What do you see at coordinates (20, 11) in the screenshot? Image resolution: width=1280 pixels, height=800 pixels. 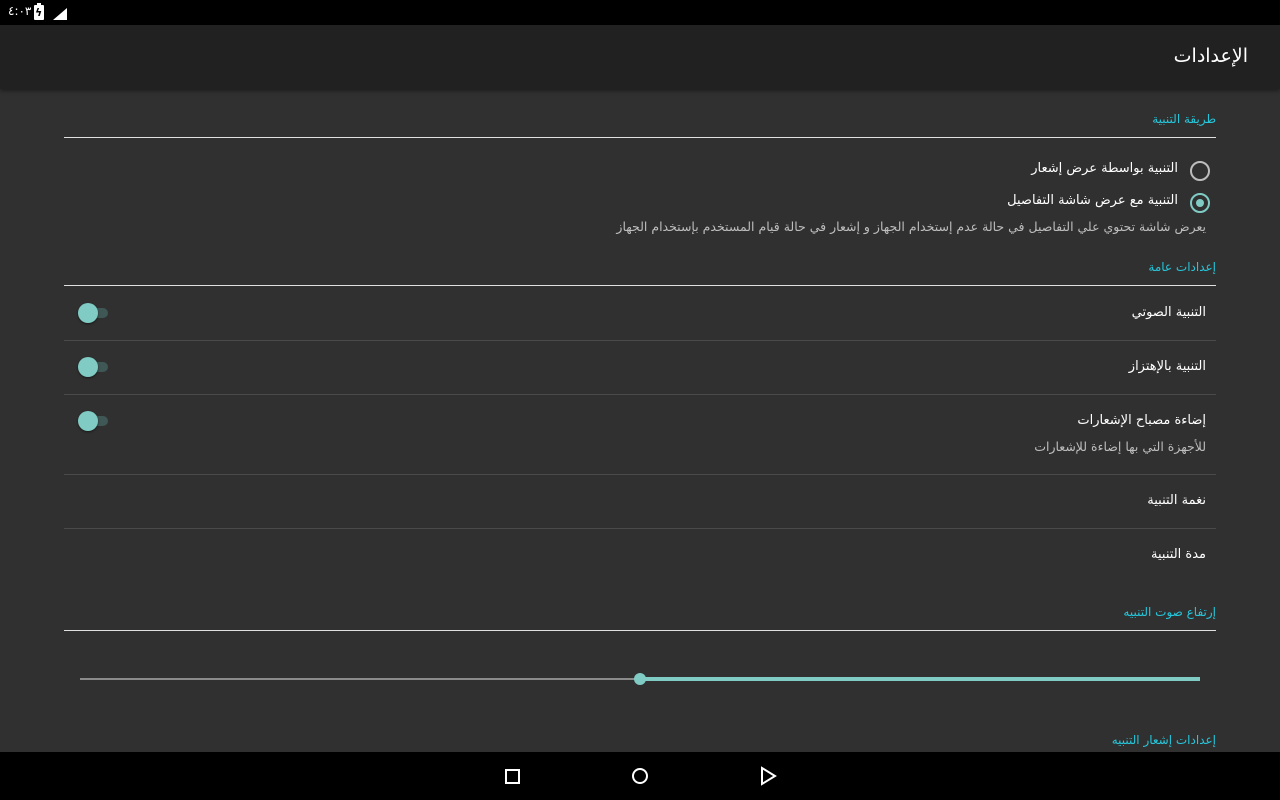 I see `status-time: ٤:٠٣` at bounding box center [20, 11].